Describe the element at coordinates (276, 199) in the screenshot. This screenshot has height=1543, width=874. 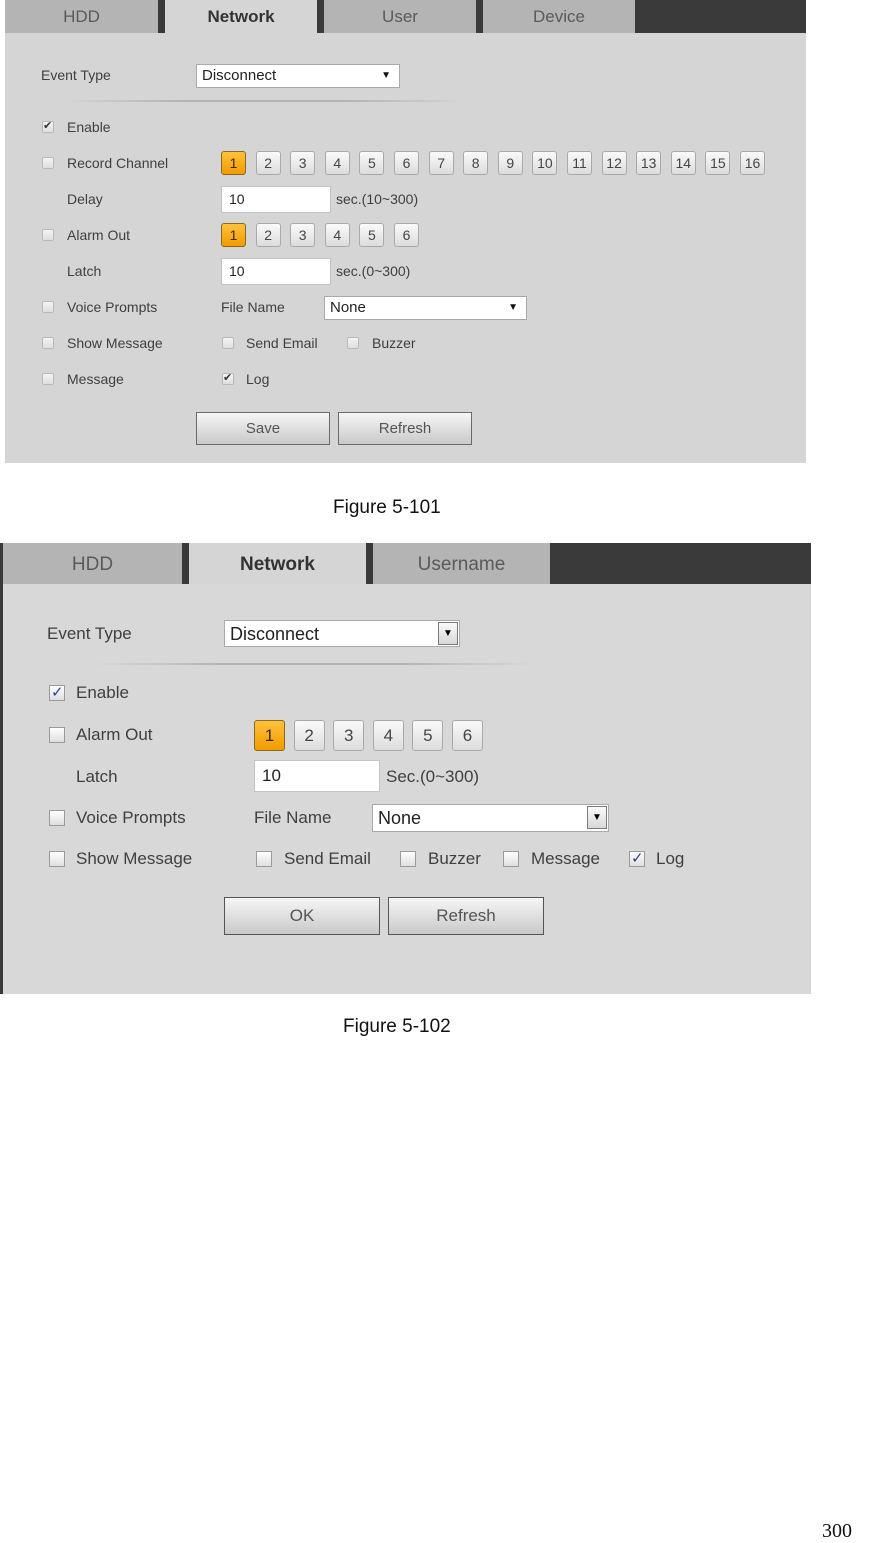
I see `delay-input: 10` at that location.